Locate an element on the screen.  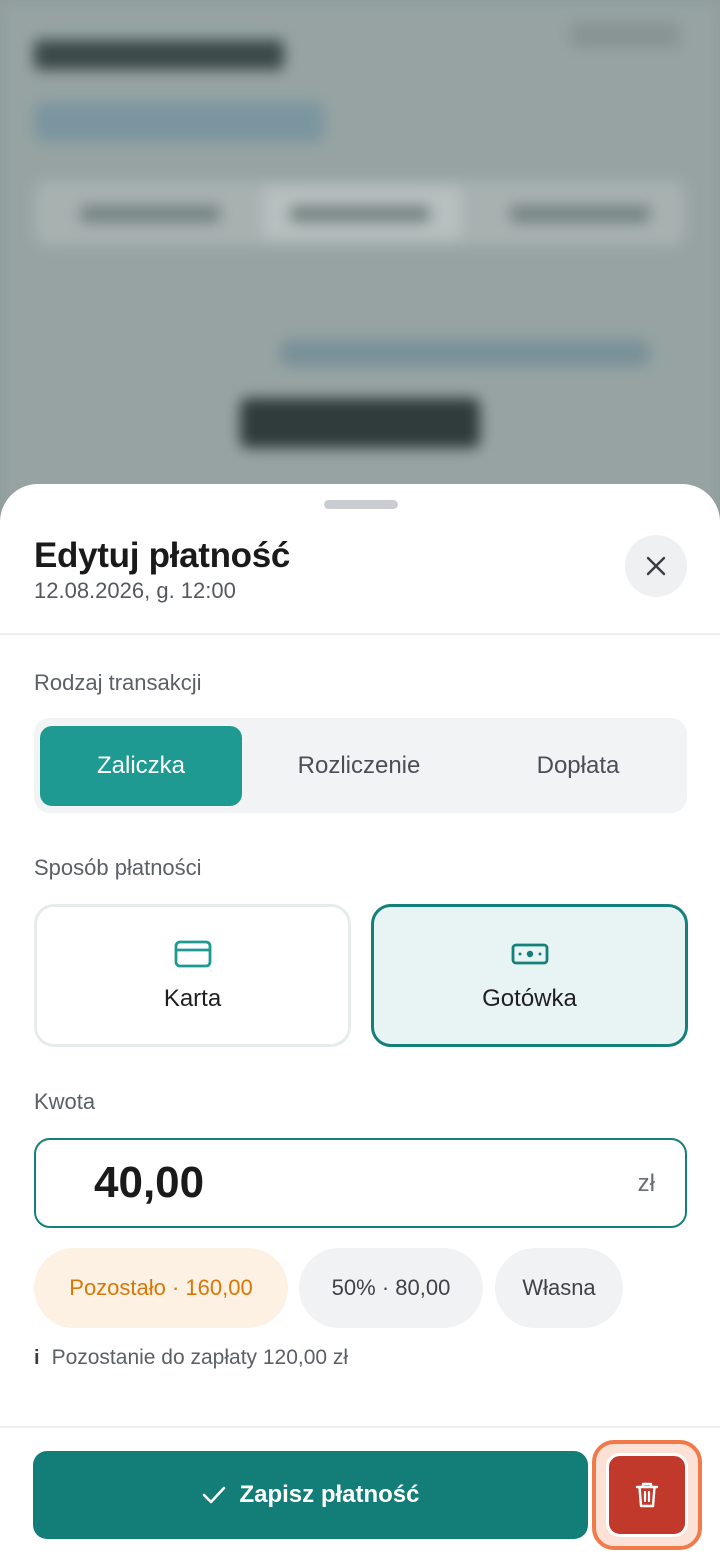
info-icon: i is located at coordinates (37, 1357).